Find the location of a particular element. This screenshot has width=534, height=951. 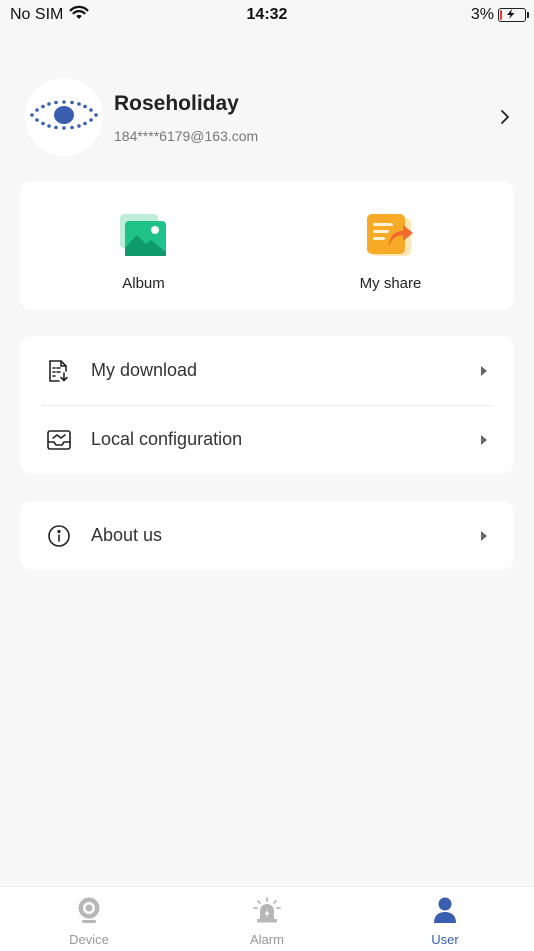

album-button: Album is located at coordinates (143, 245).